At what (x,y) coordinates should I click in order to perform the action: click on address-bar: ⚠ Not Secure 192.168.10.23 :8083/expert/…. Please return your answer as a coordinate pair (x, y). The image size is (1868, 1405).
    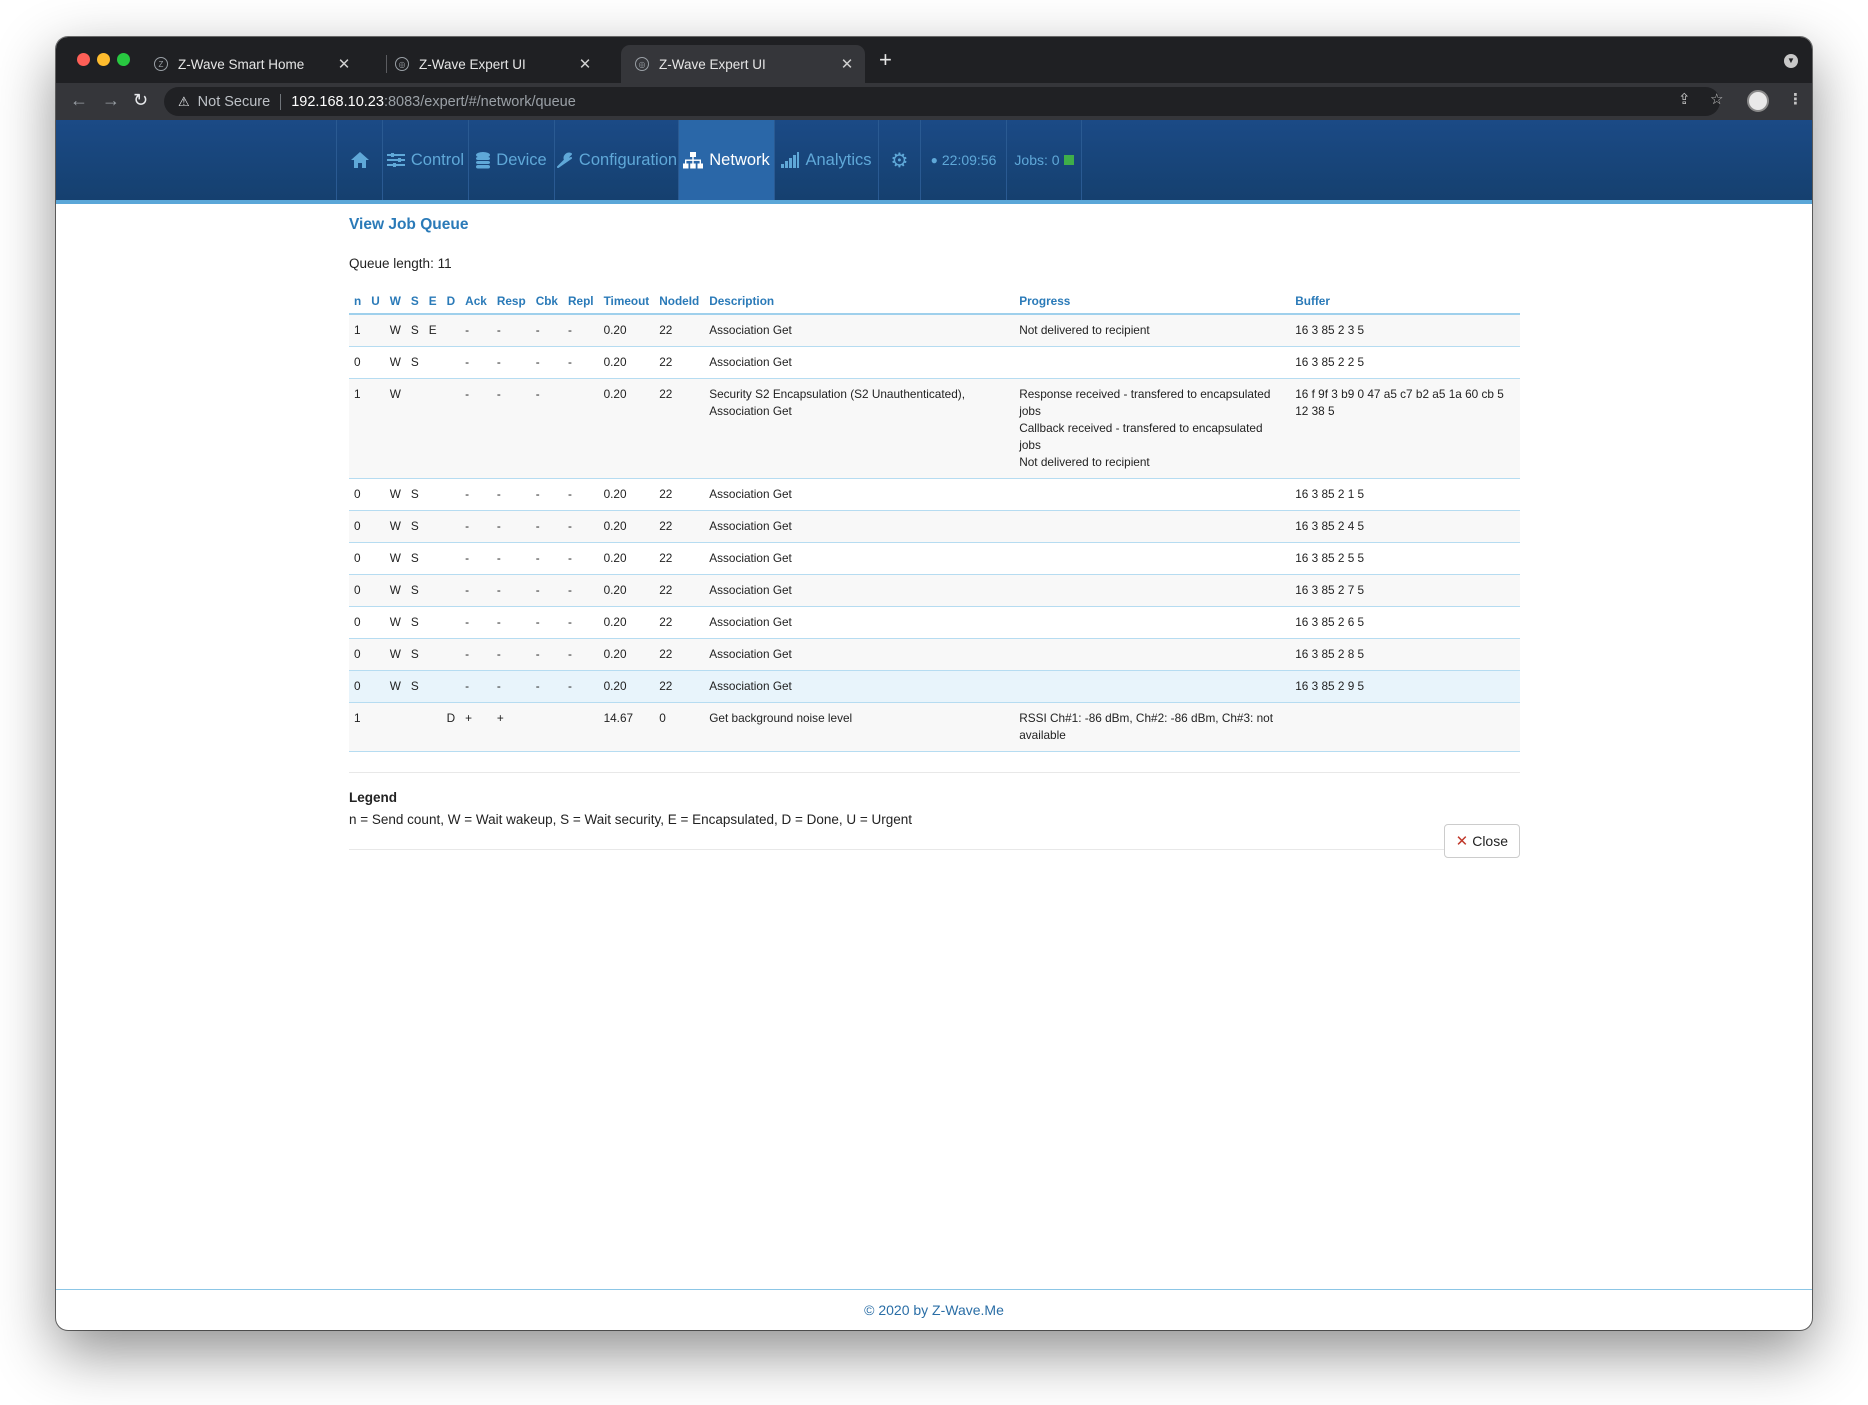
    Looking at the image, I should click on (942, 101).